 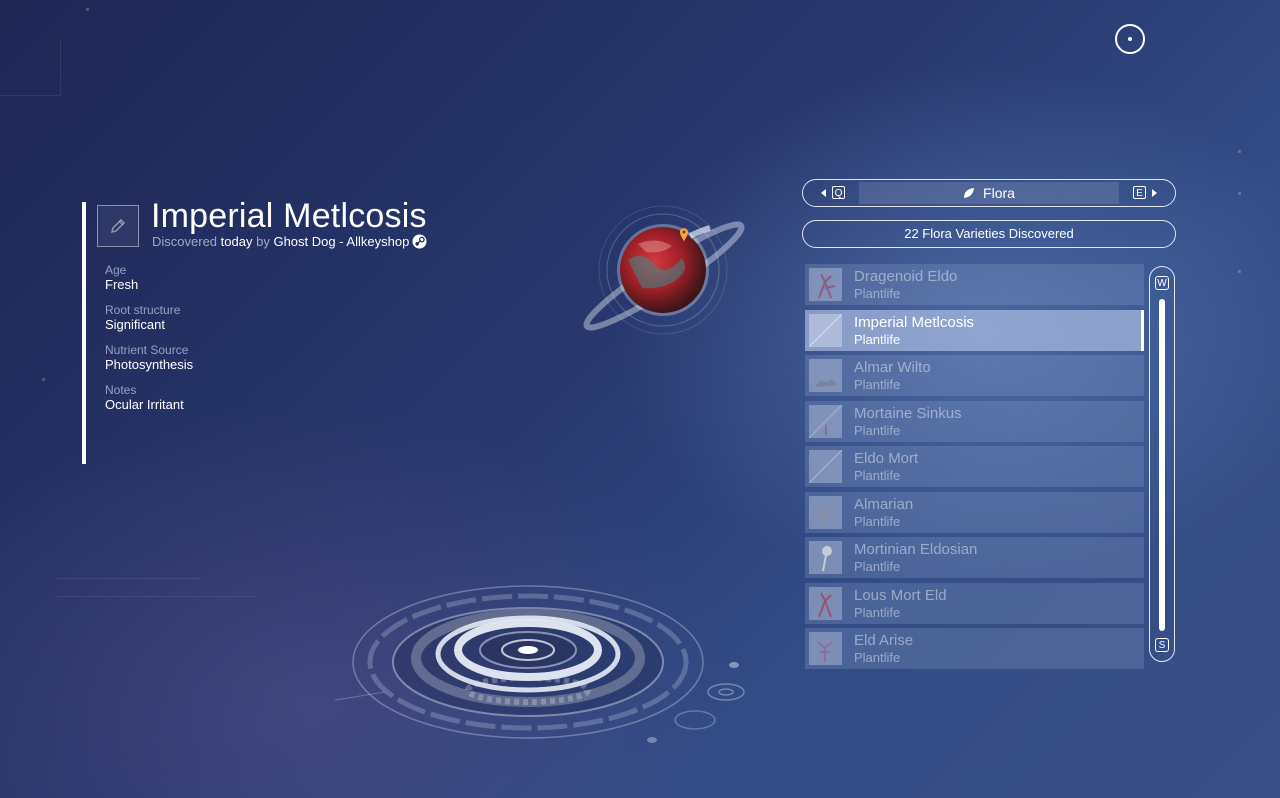 I want to click on pencil-icon, so click(x=118, y=226).